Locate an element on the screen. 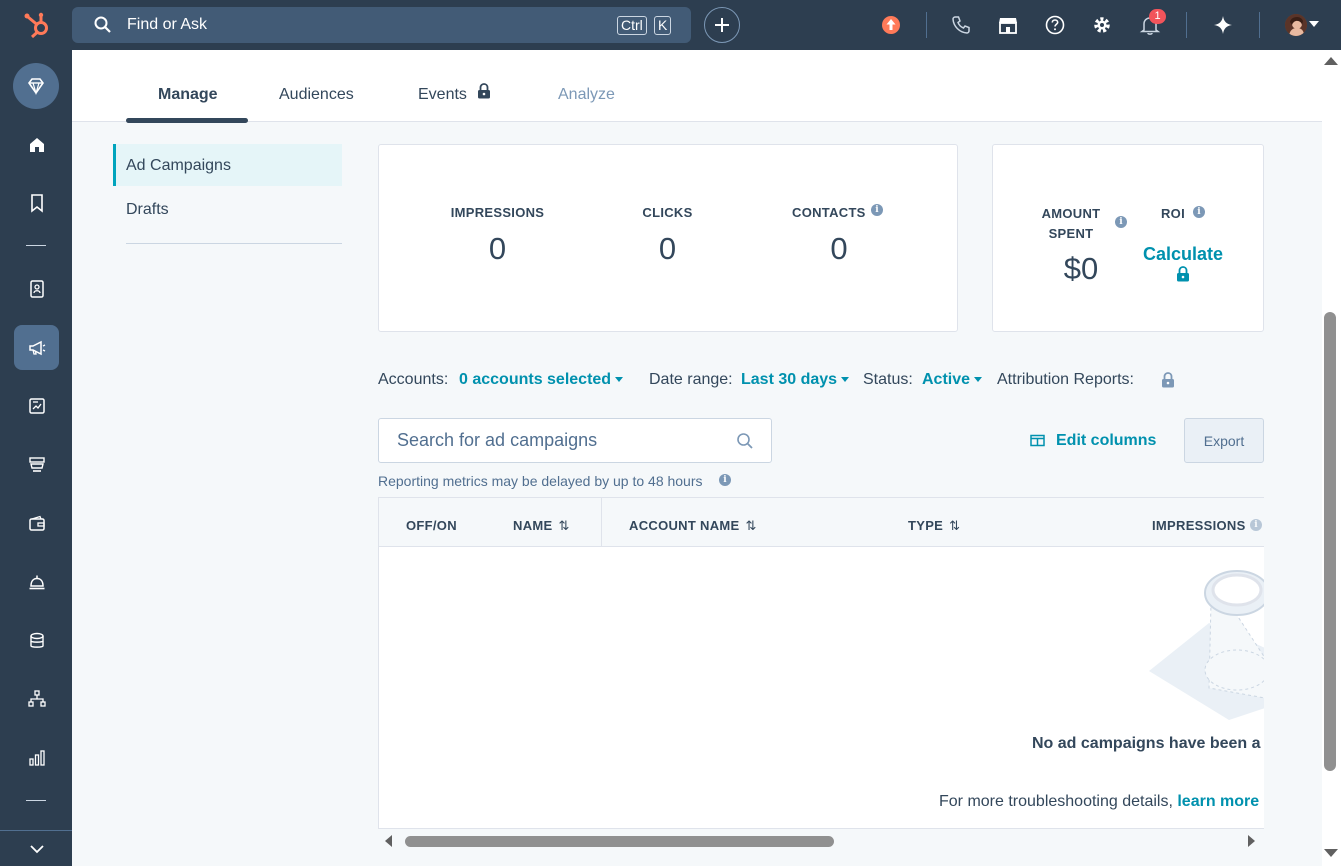 Image resolution: width=1341 pixels, height=866 pixels. column-header-type: TYPE ⇅ is located at coordinates (934, 526).